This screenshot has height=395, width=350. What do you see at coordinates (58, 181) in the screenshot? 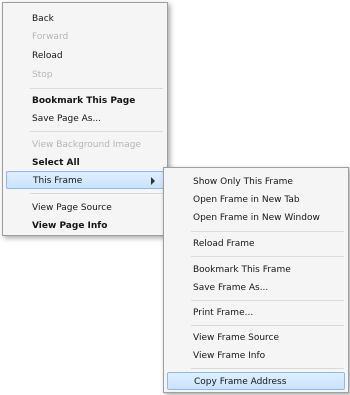
I see `menu-item-label: This Frame` at bounding box center [58, 181].